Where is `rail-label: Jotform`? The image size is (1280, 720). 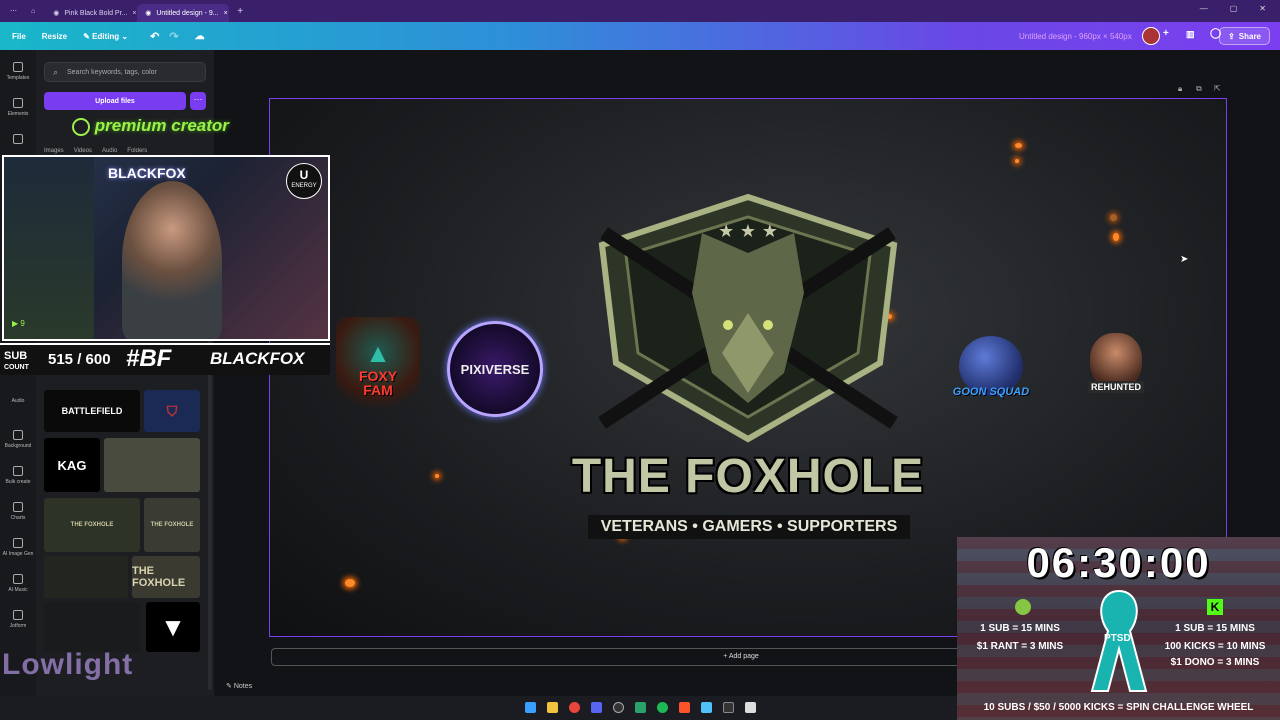
rail-label: Jotform is located at coordinates (18, 626).